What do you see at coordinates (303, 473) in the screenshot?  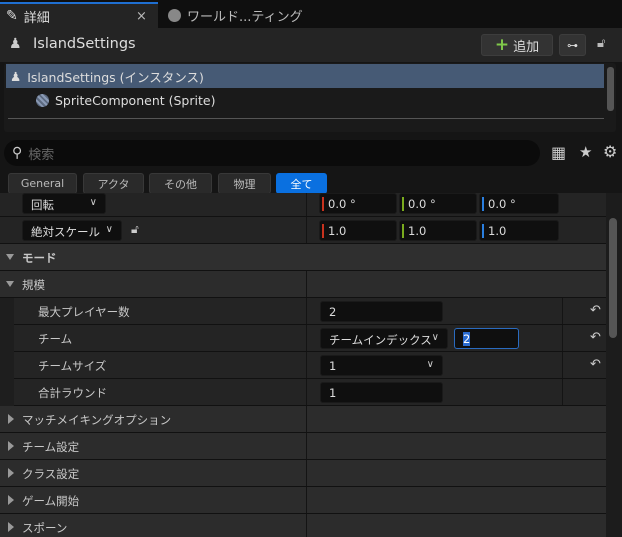 I see `category-class-settings: クラス設定` at bounding box center [303, 473].